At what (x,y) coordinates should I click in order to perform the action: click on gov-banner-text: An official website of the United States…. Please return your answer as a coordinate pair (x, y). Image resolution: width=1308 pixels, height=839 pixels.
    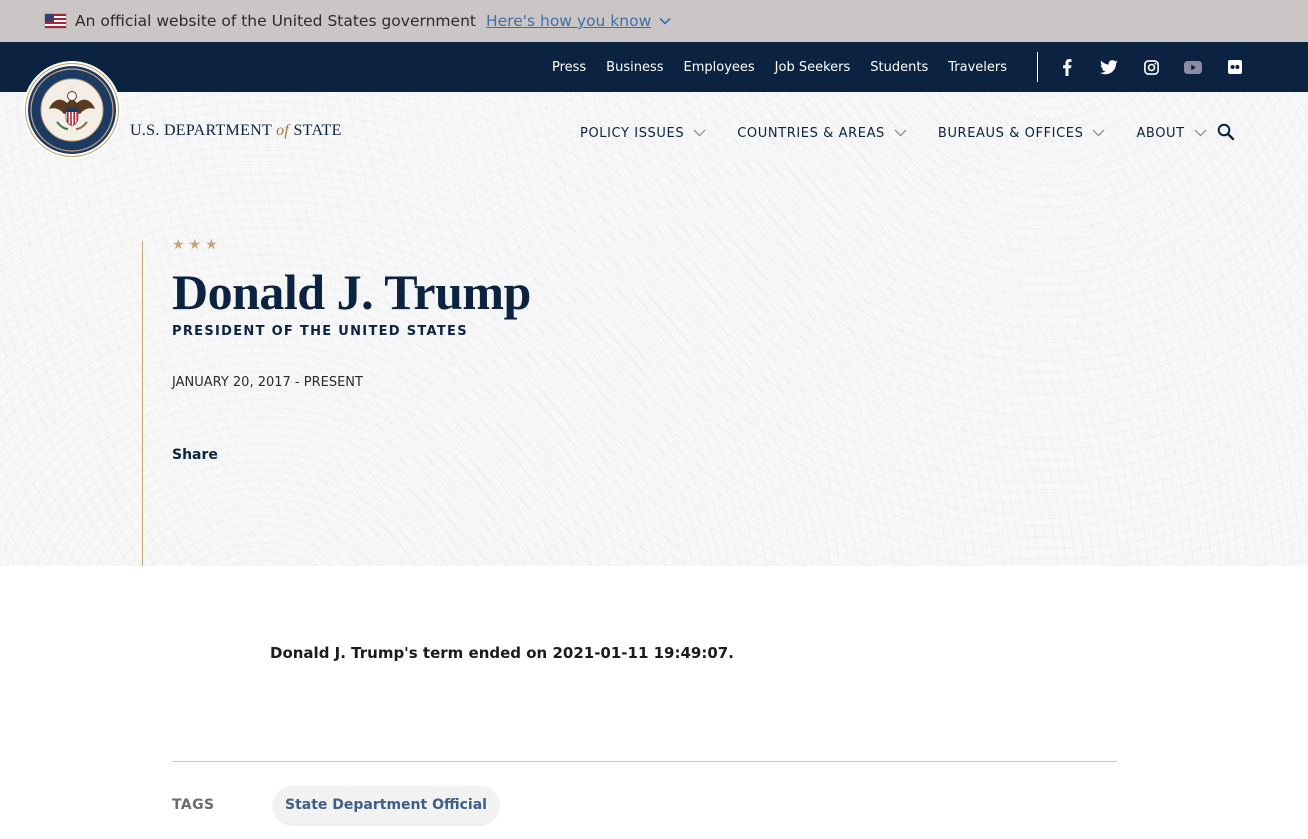
    Looking at the image, I should click on (275, 21).